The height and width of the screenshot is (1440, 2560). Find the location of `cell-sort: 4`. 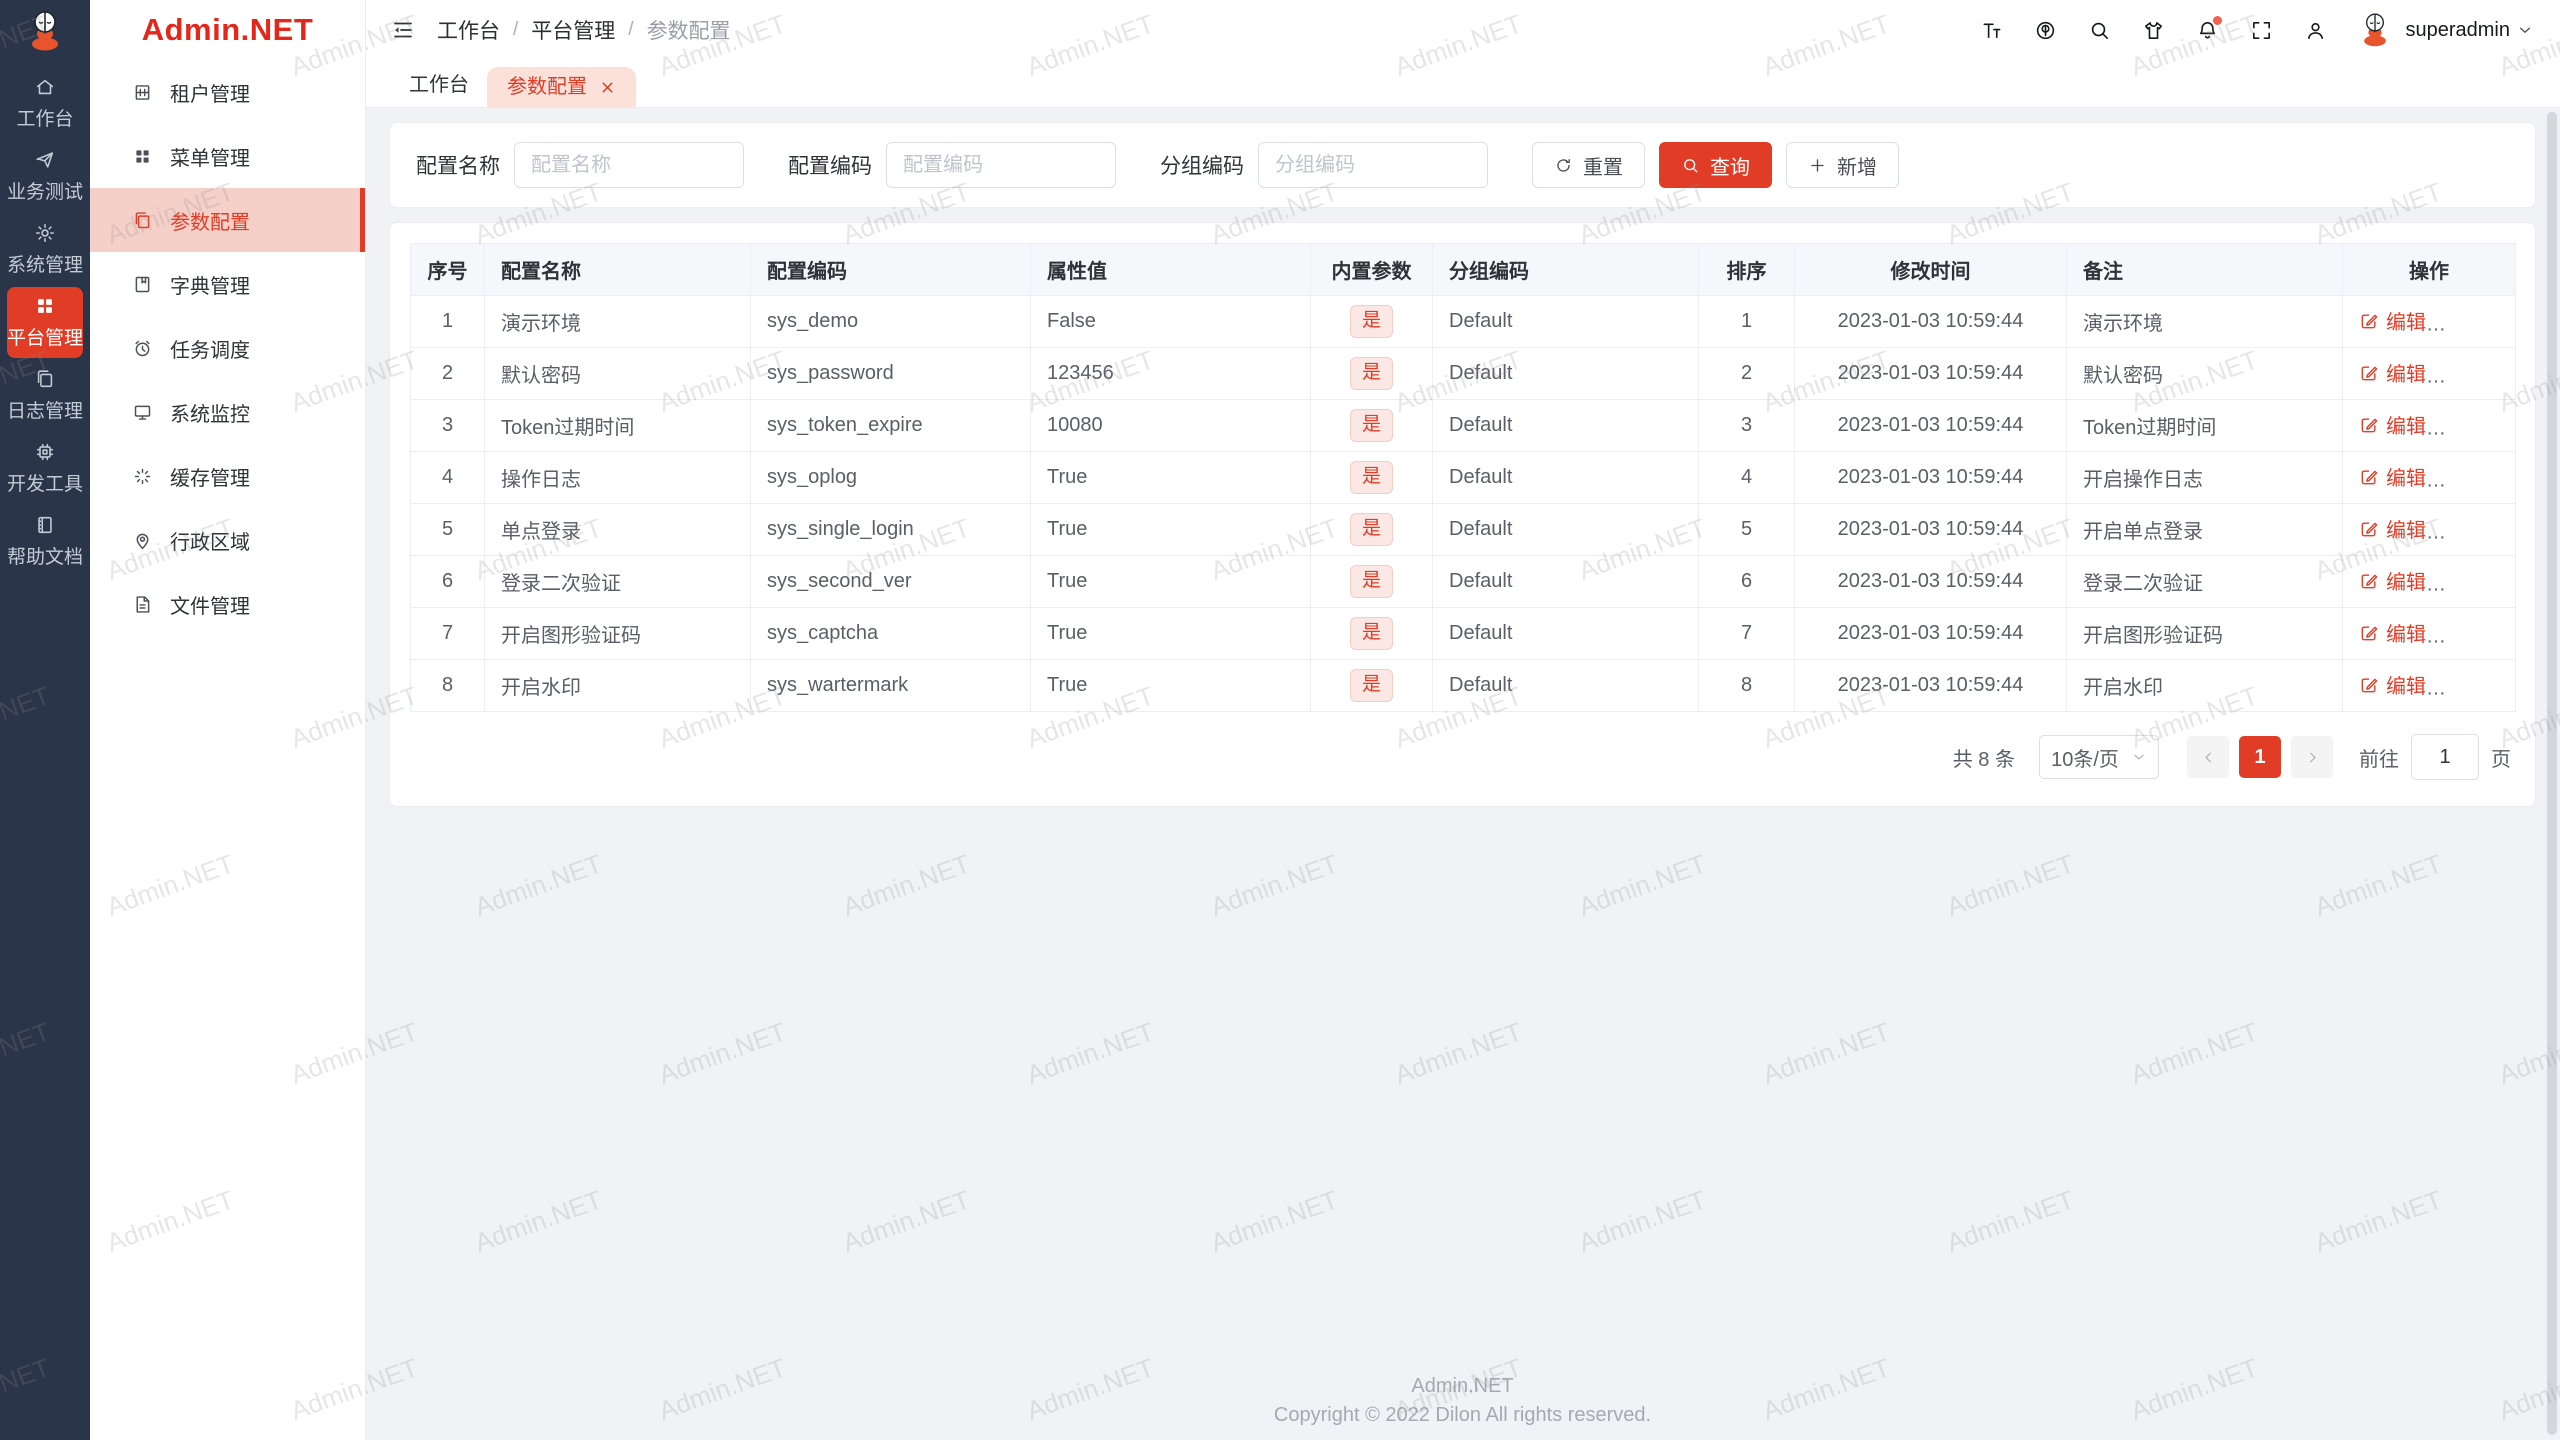

cell-sort: 4 is located at coordinates (1746, 477).